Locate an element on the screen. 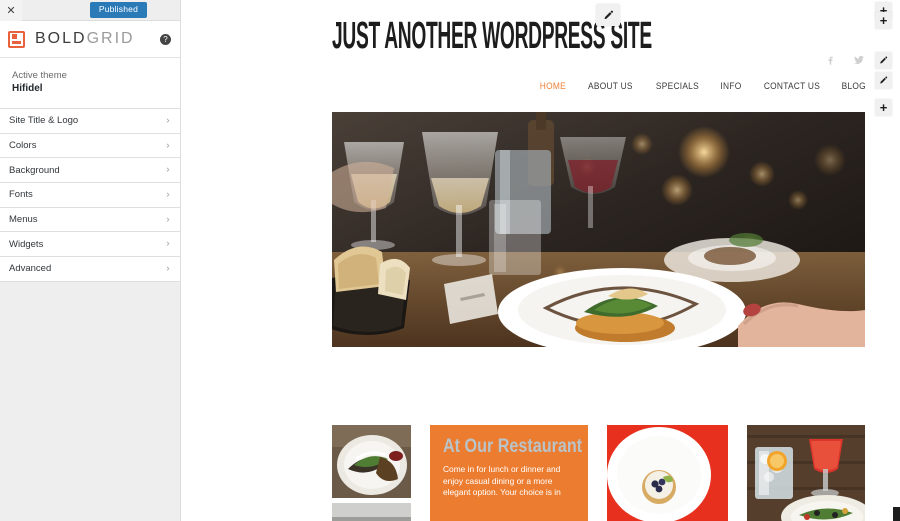 This screenshot has width=900, height=521. facebook-icon is located at coordinates (830, 61).